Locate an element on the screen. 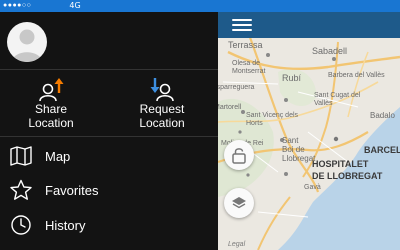 This screenshot has height=250, width=400. request-location-icon is located at coordinates (162, 90).